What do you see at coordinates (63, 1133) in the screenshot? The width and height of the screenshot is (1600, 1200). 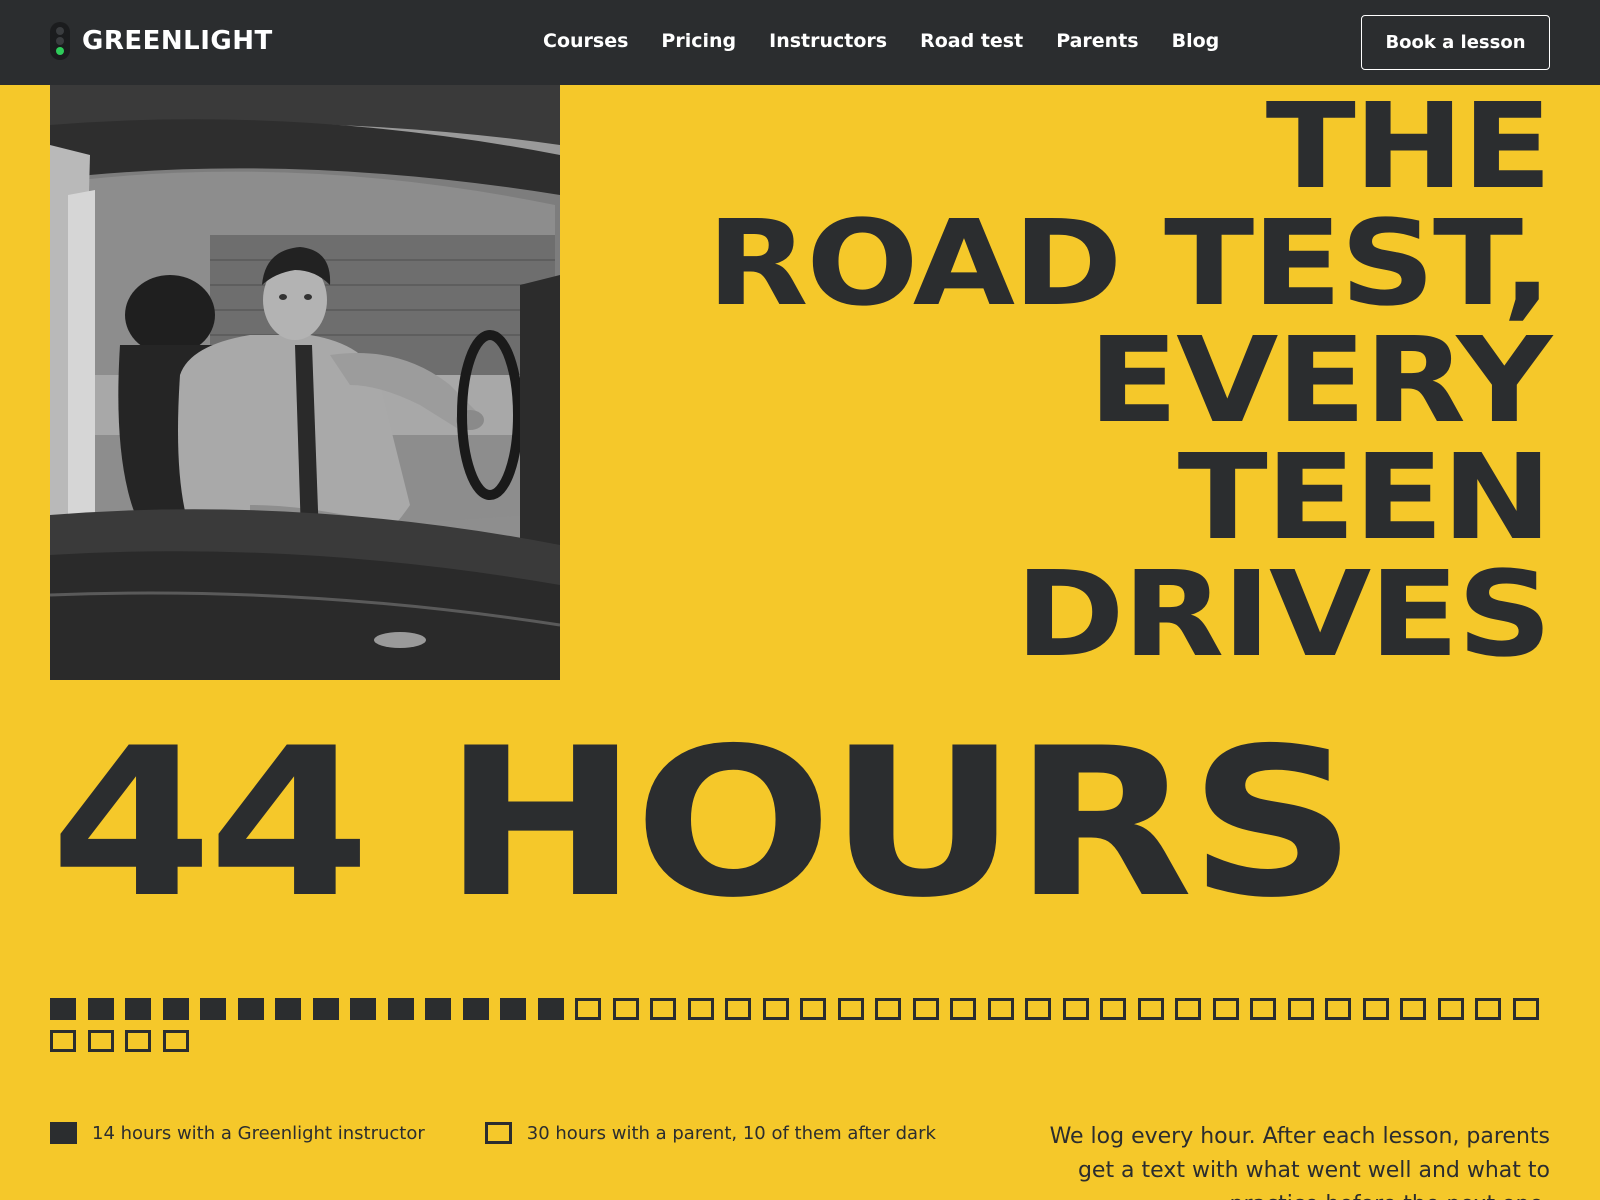 I see `filled-square-icon` at bounding box center [63, 1133].